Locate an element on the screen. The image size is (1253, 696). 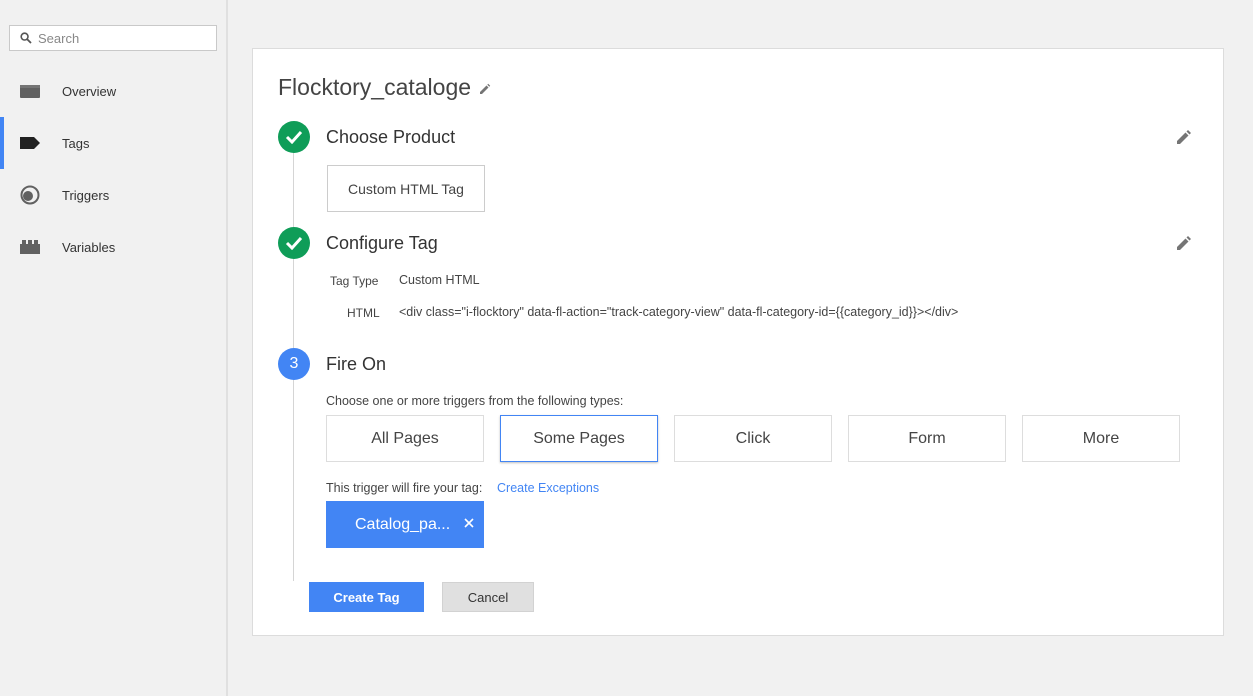
step-title-product: Choose Product is located at coordinates (391, 137).